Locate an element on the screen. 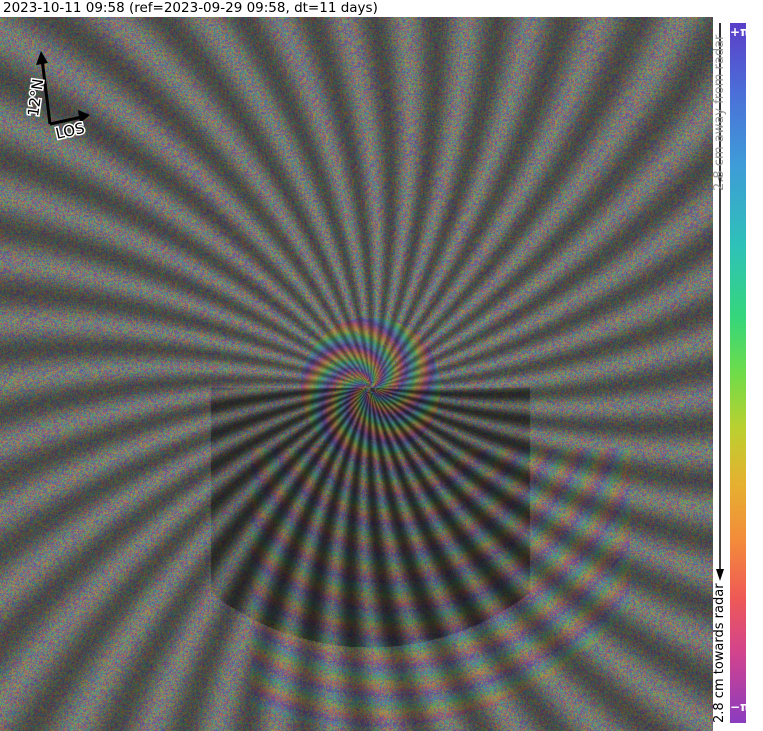 The height and width of the screenshot is (731, 763). towards-arrowhead-icon is located at coordinates (720, 575).